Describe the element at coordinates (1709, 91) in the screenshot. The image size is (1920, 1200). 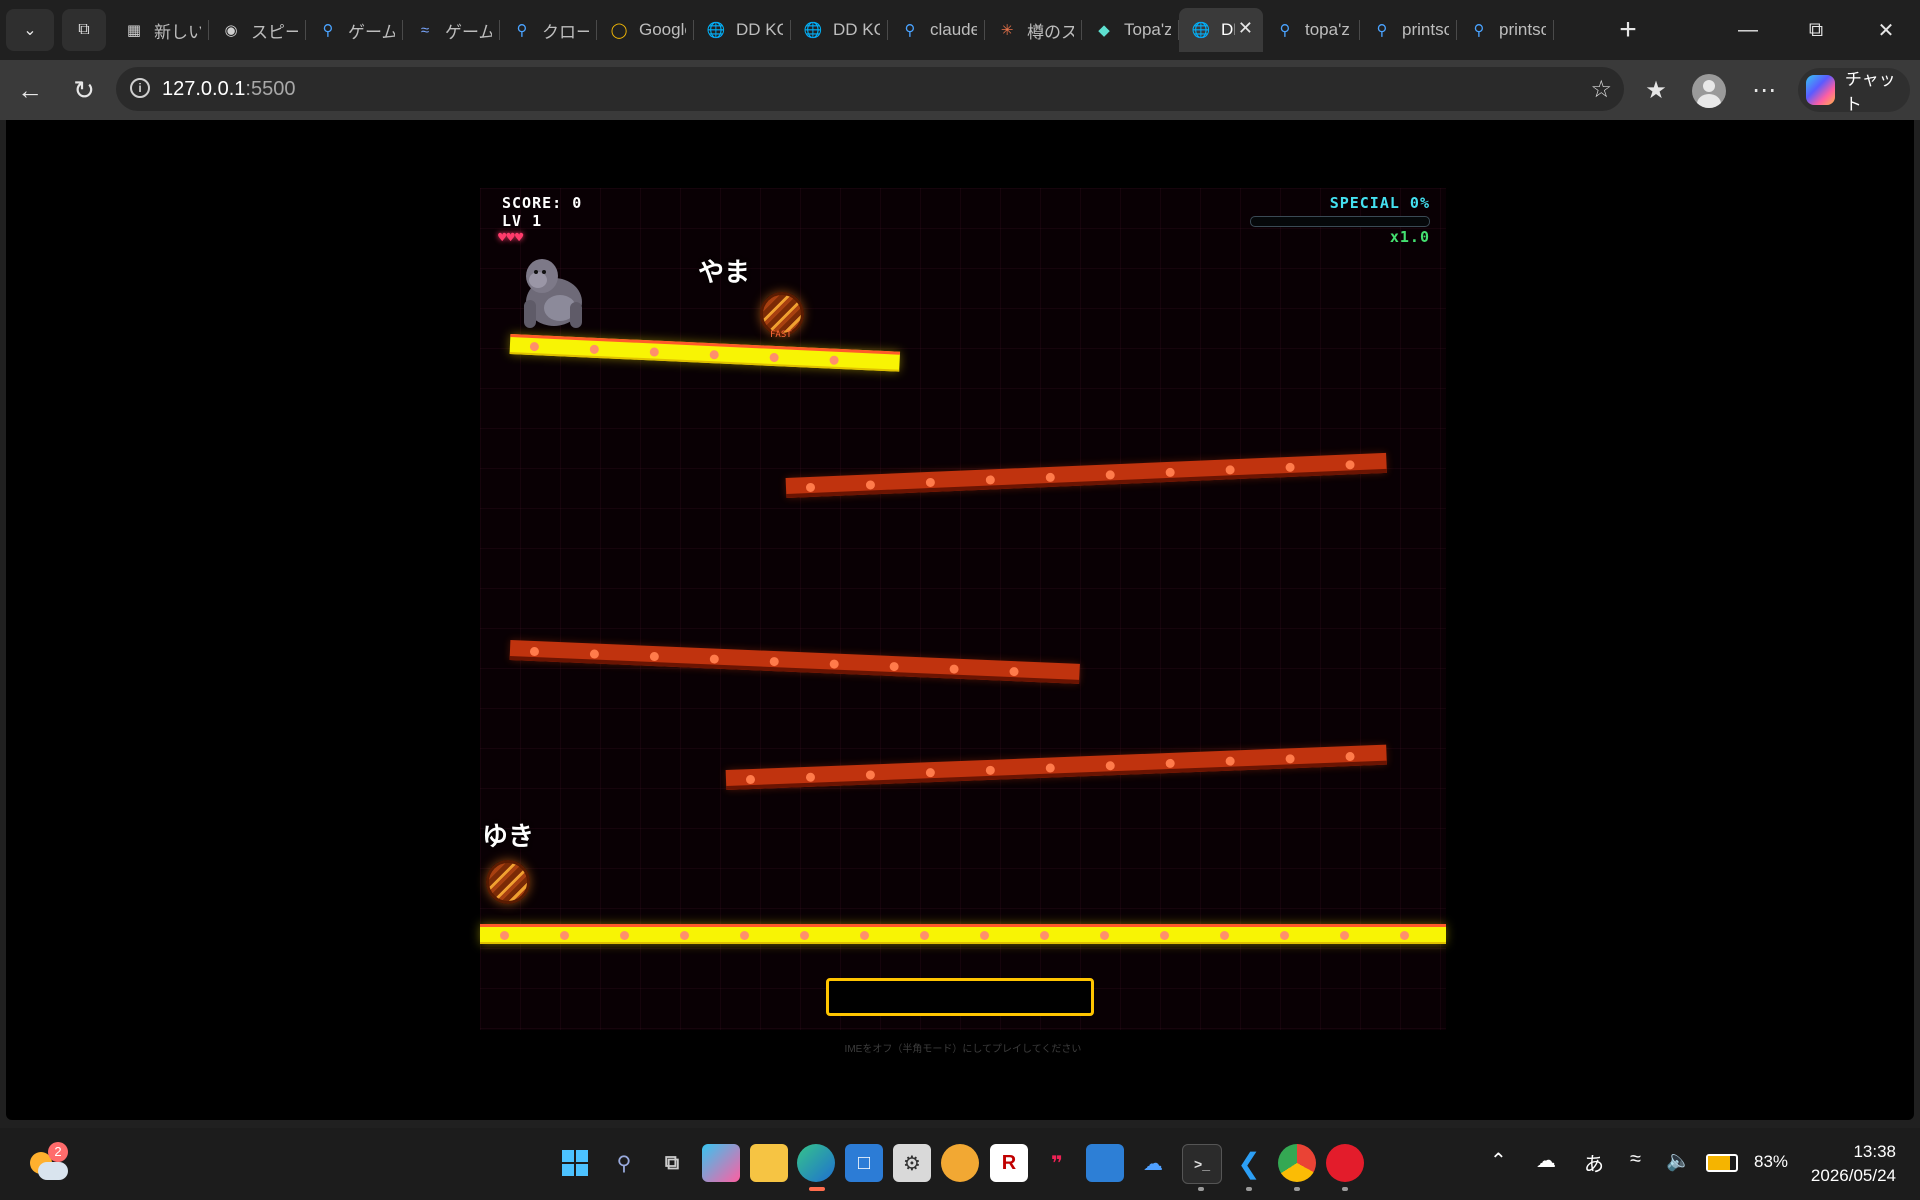
I see `profile-avatar` at that location.